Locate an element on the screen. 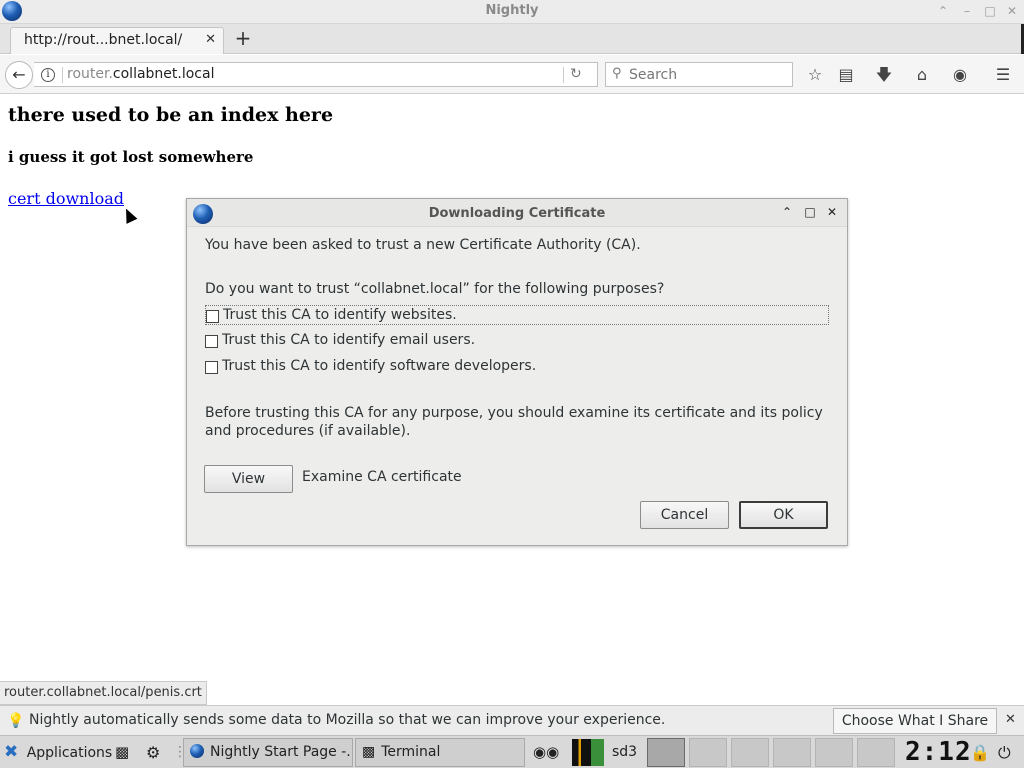 The image size is (1024, 768). tab-close-icon: ✕ is located at coordinates (210, 39).